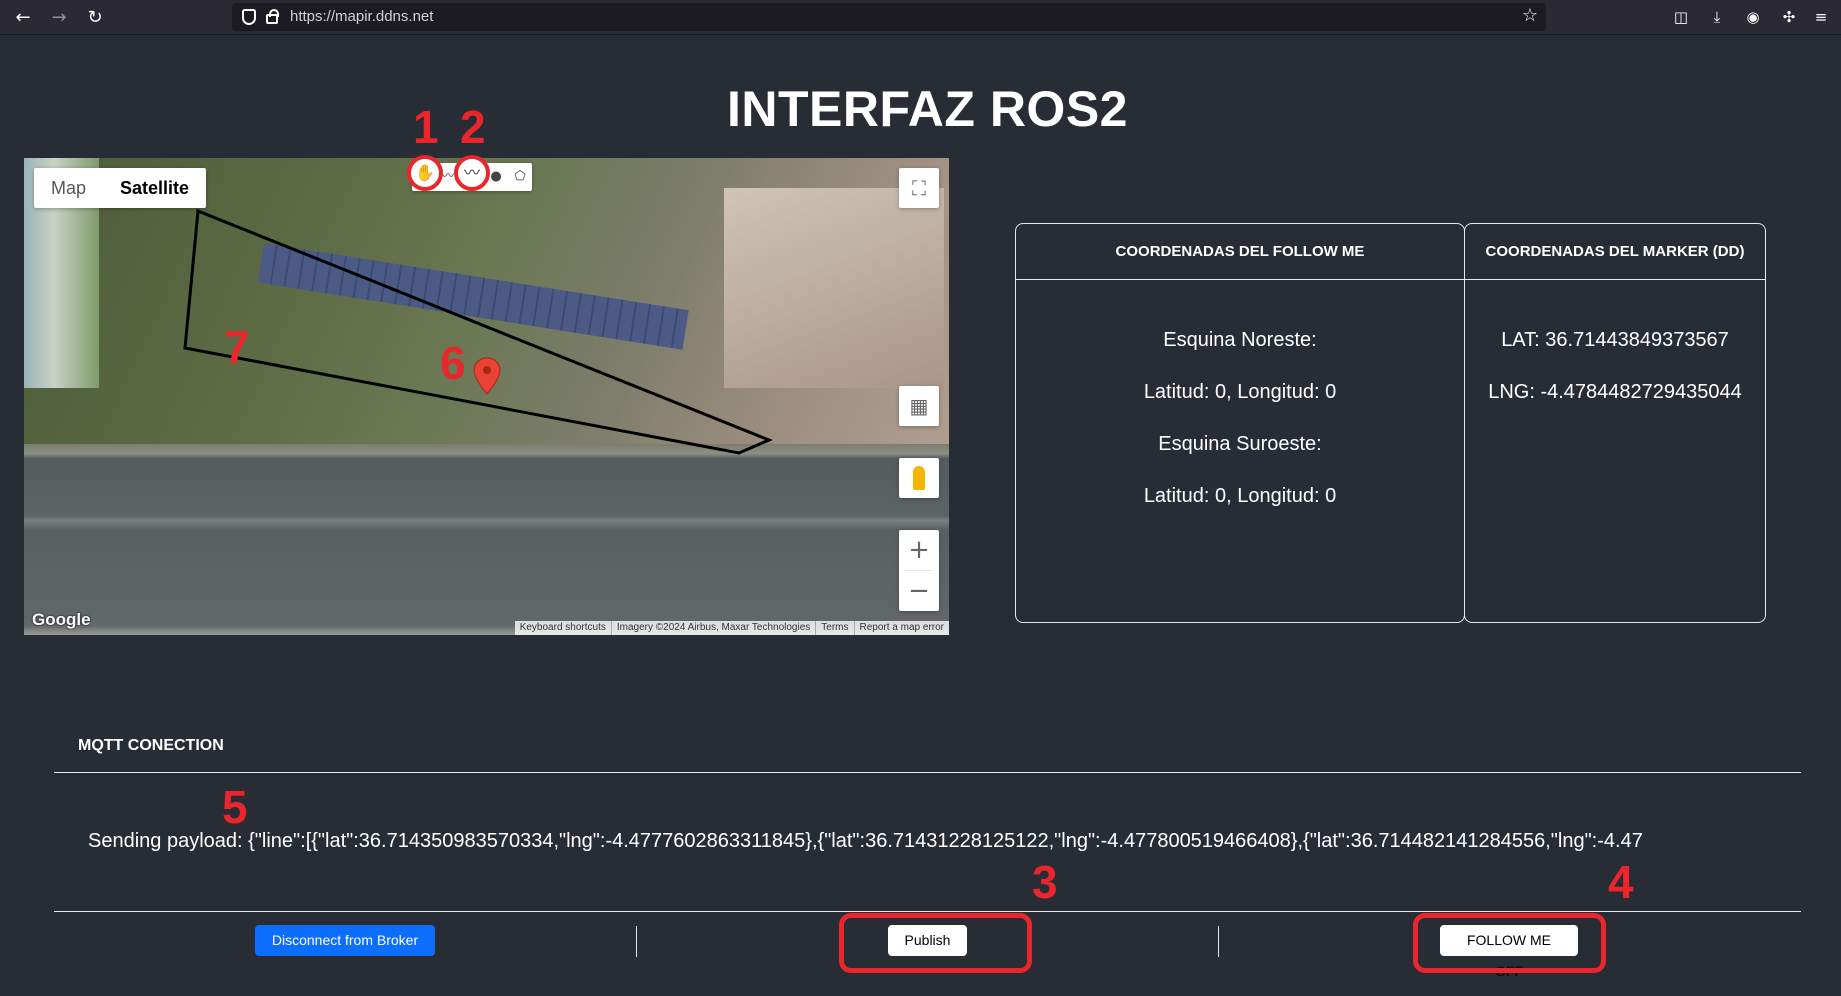 The height and width of the screenshot is (996, 1841). What do you see at coordinates (1681, 17) in the screenshot?
I see `pocket-icon: ◫` at bounding box center [1681, 17].